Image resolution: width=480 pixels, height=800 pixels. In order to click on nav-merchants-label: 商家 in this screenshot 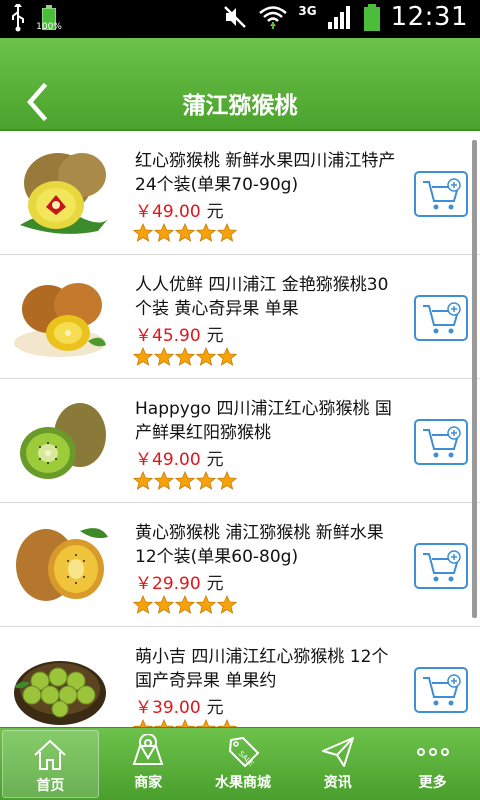, I will do `click(148, 783)`.